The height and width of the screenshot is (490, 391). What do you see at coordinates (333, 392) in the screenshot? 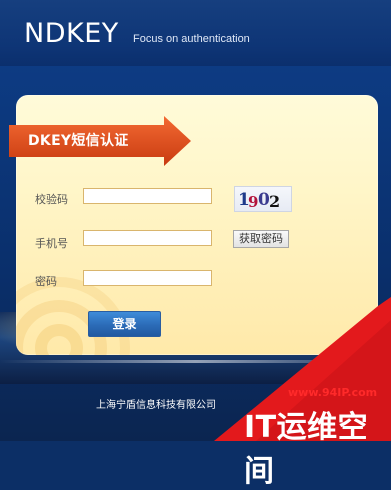
I see `watermark-url: www.94IP.com` at bounding box center [333, 392].